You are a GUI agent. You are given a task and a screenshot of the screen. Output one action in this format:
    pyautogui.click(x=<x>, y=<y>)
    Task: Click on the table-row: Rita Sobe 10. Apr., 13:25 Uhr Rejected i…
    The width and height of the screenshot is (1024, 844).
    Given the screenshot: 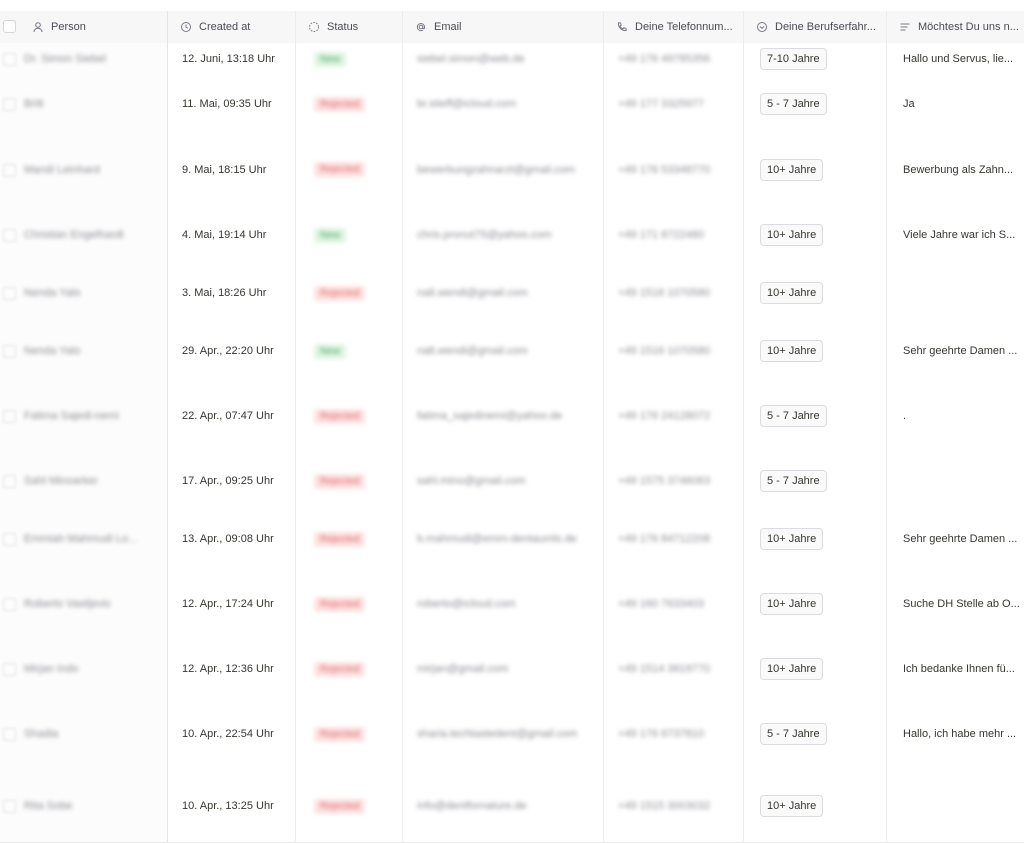 What is the action you would take?
    pyautogui.click(x=512, y=806)
    